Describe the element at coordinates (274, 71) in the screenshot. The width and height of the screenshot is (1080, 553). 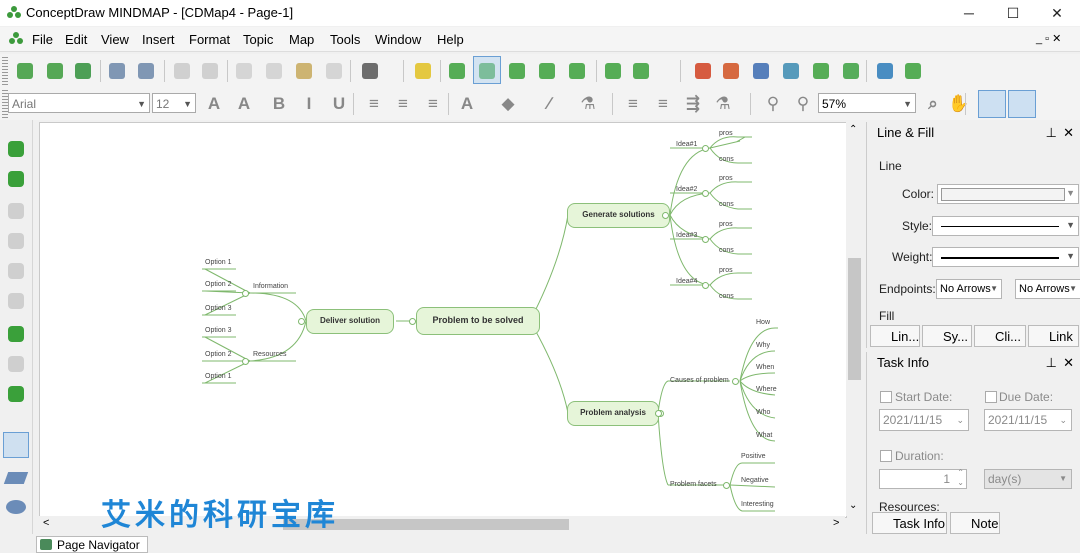
I see `copy-button` at that location.